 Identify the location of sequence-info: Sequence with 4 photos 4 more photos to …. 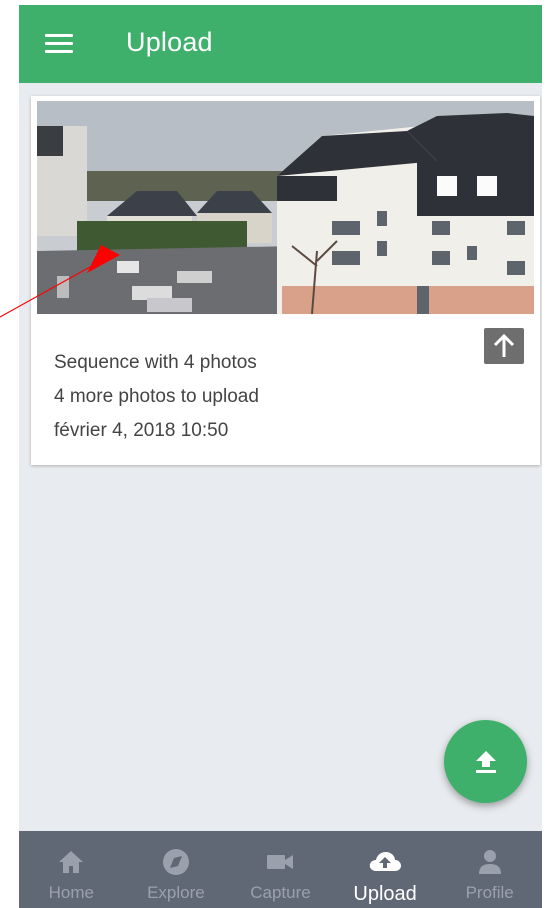
(156, 397).